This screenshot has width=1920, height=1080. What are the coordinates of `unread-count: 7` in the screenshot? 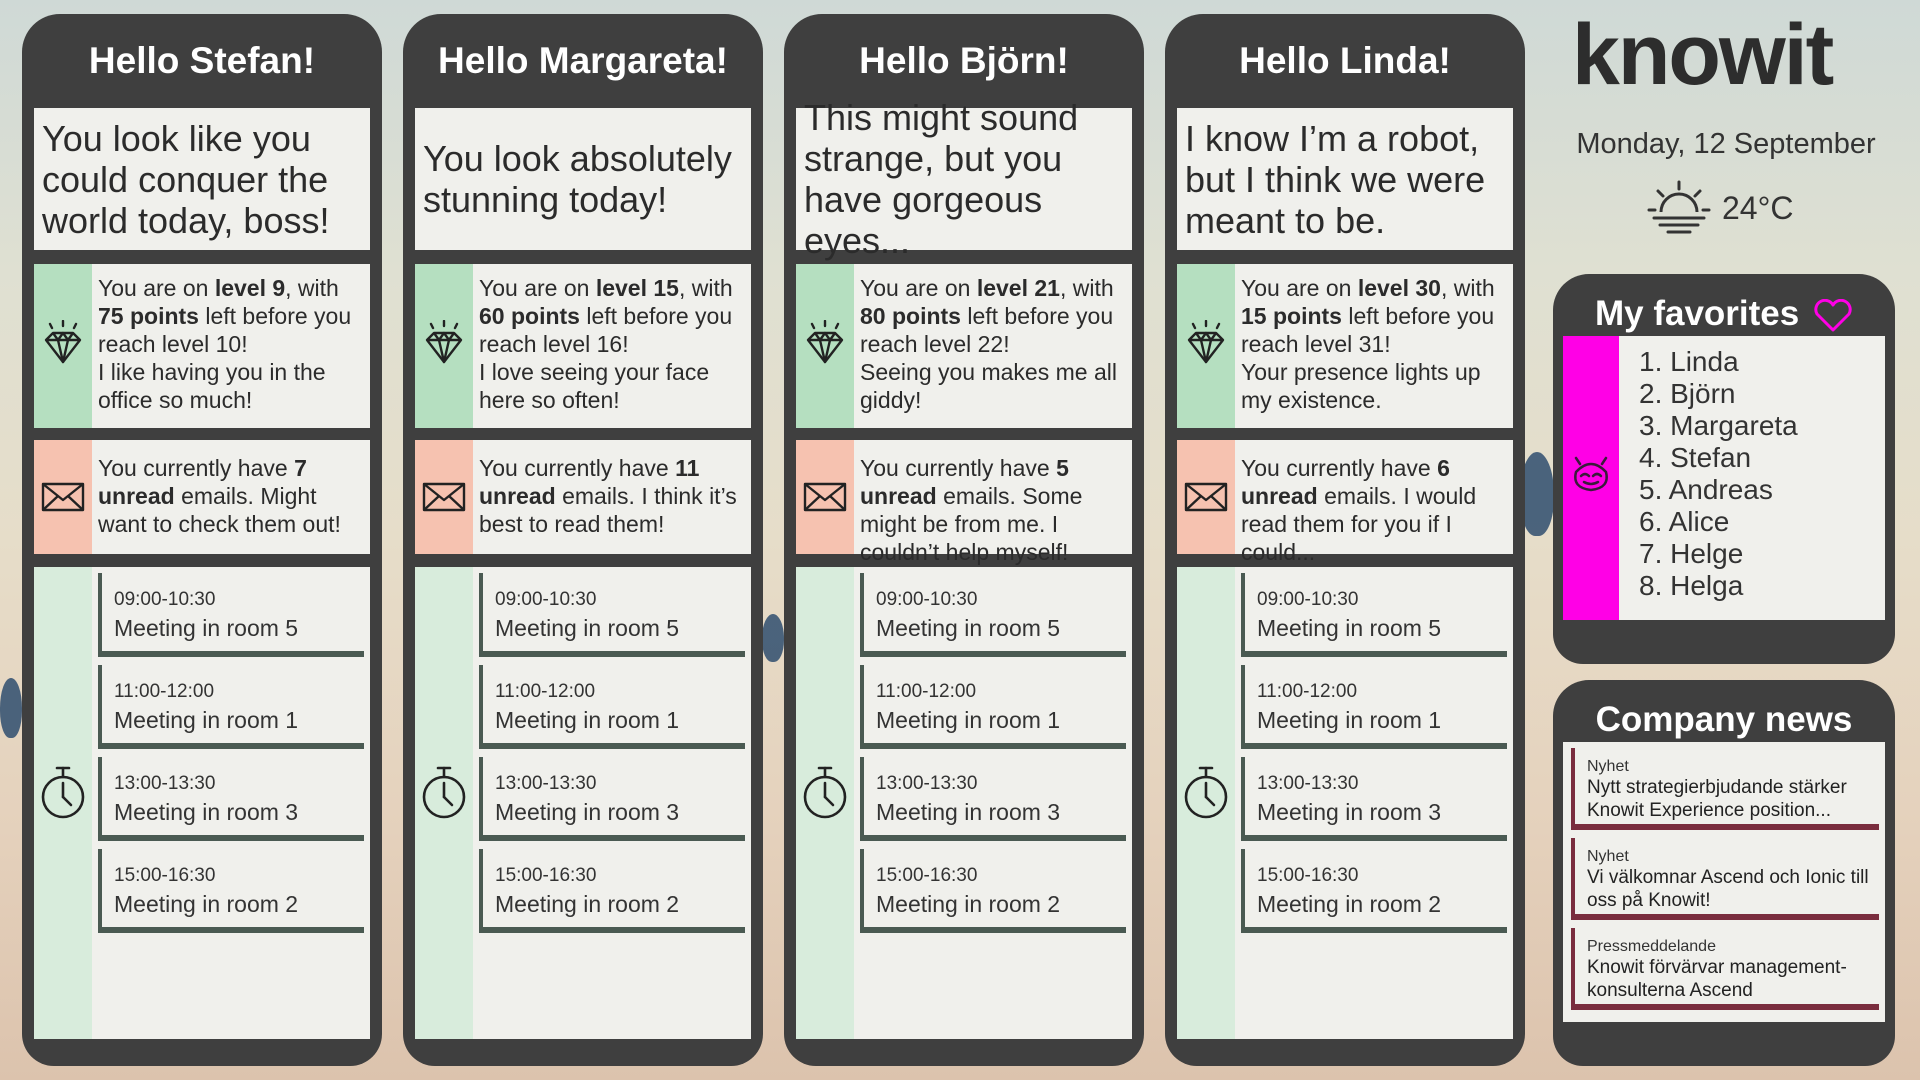 It's located at (300, 468).